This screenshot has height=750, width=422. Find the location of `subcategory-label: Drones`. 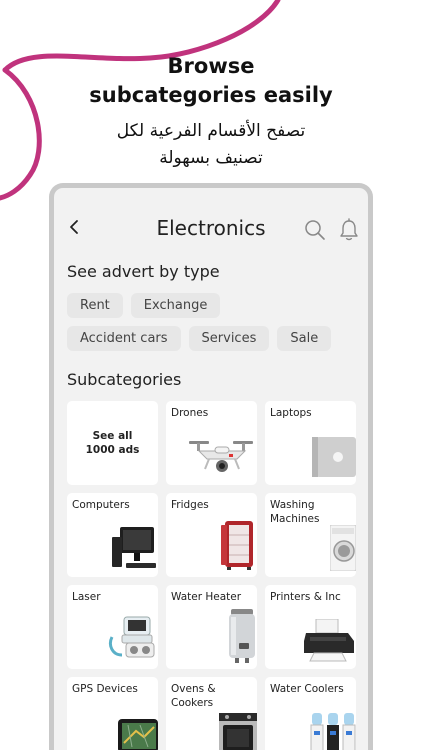

subcategory-label: Drones is located at coordinates (190, 413).